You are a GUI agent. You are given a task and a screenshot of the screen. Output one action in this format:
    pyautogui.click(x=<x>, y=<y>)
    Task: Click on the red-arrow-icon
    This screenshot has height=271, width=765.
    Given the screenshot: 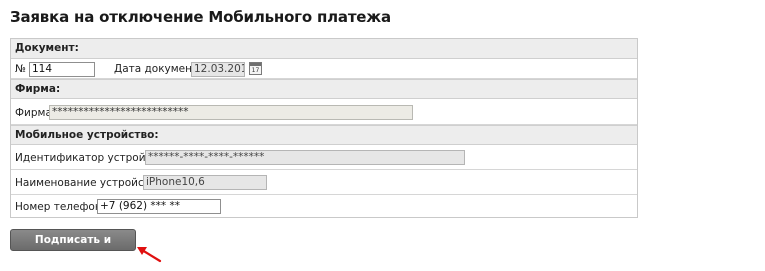 What is the action you would take?
    pyautogui.click(x=149, y=255)
    